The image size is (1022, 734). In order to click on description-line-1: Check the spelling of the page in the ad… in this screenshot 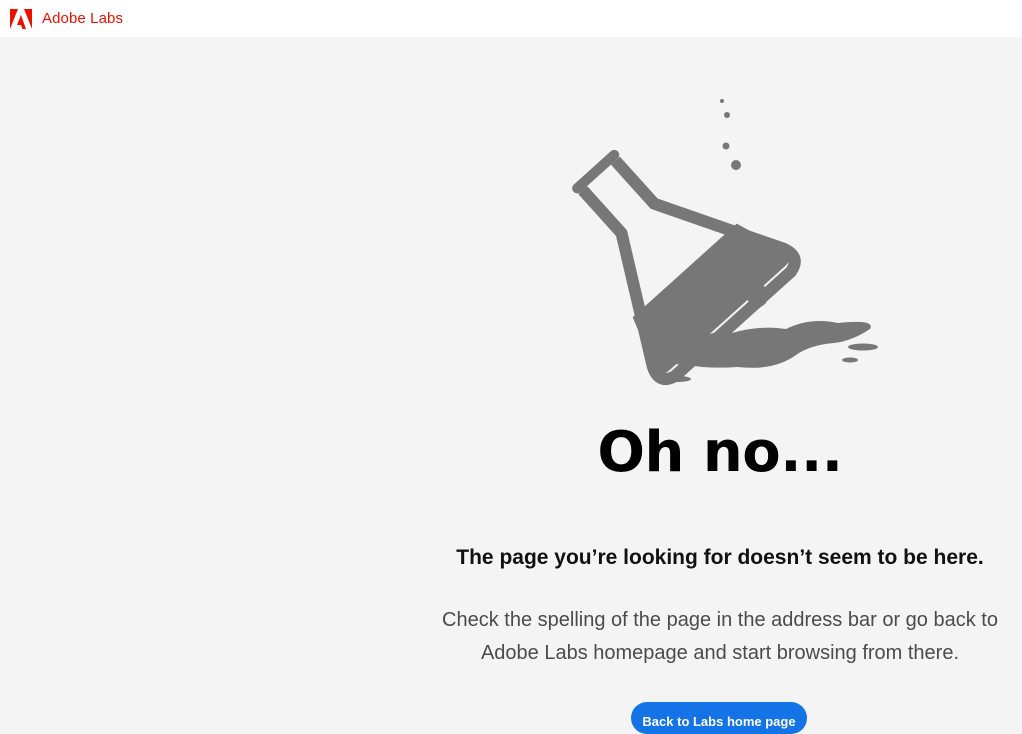, I will do `click(720, 620)`.